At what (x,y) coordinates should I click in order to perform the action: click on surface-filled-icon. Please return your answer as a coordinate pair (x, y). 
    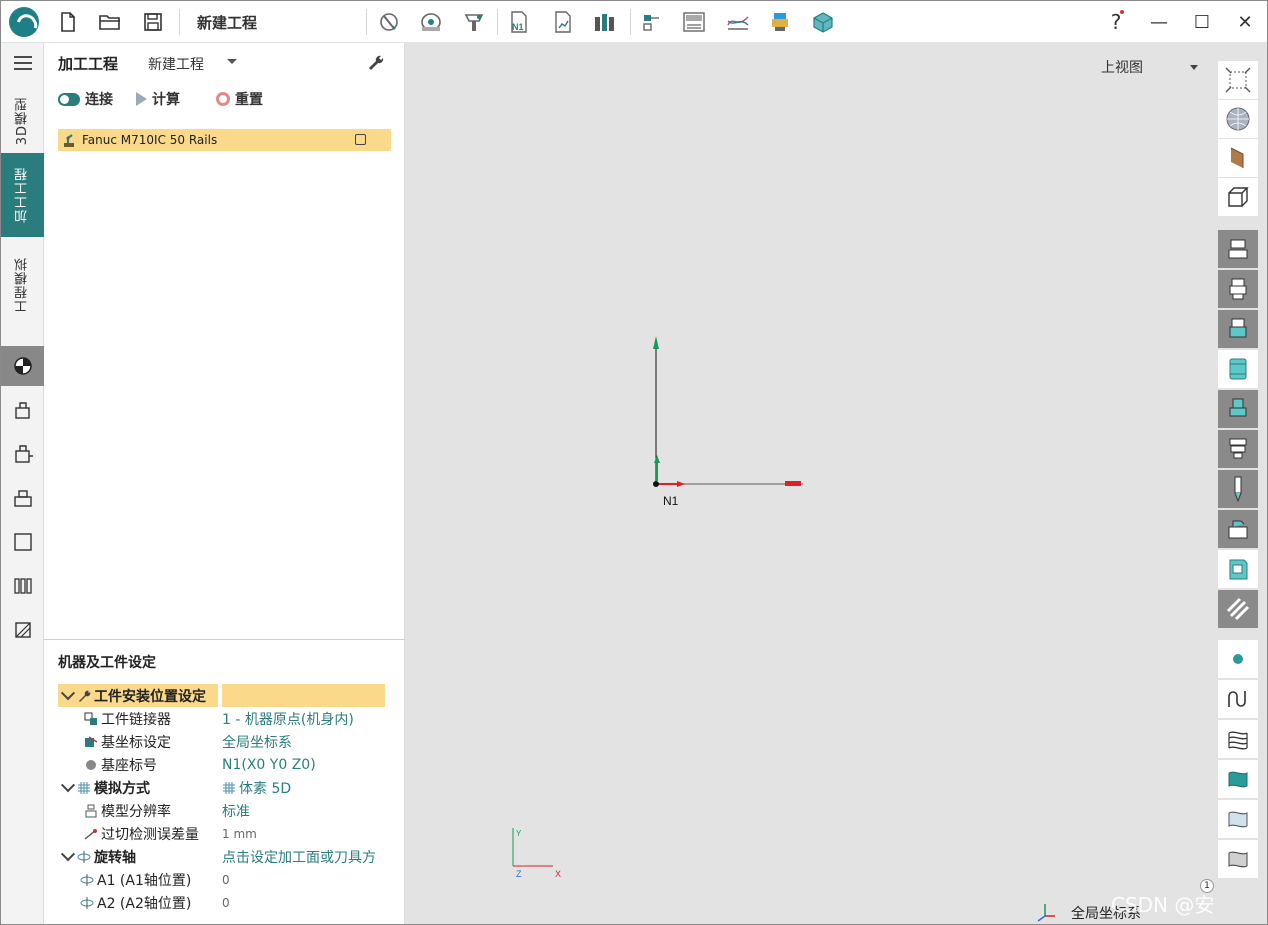
    Looking at the image, I should click on (1238, 779).